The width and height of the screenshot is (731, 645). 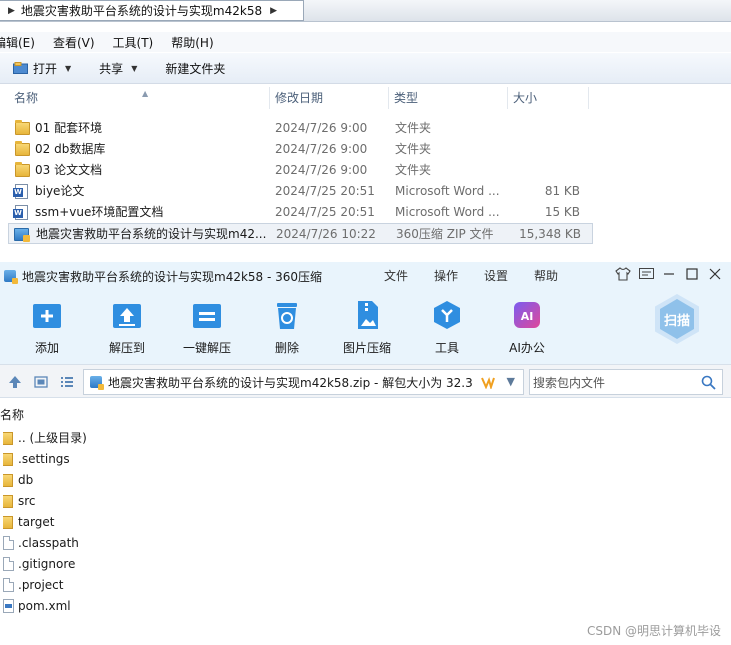 I want to click on extract-to-button: 解压到, so click(x=127, y=328).